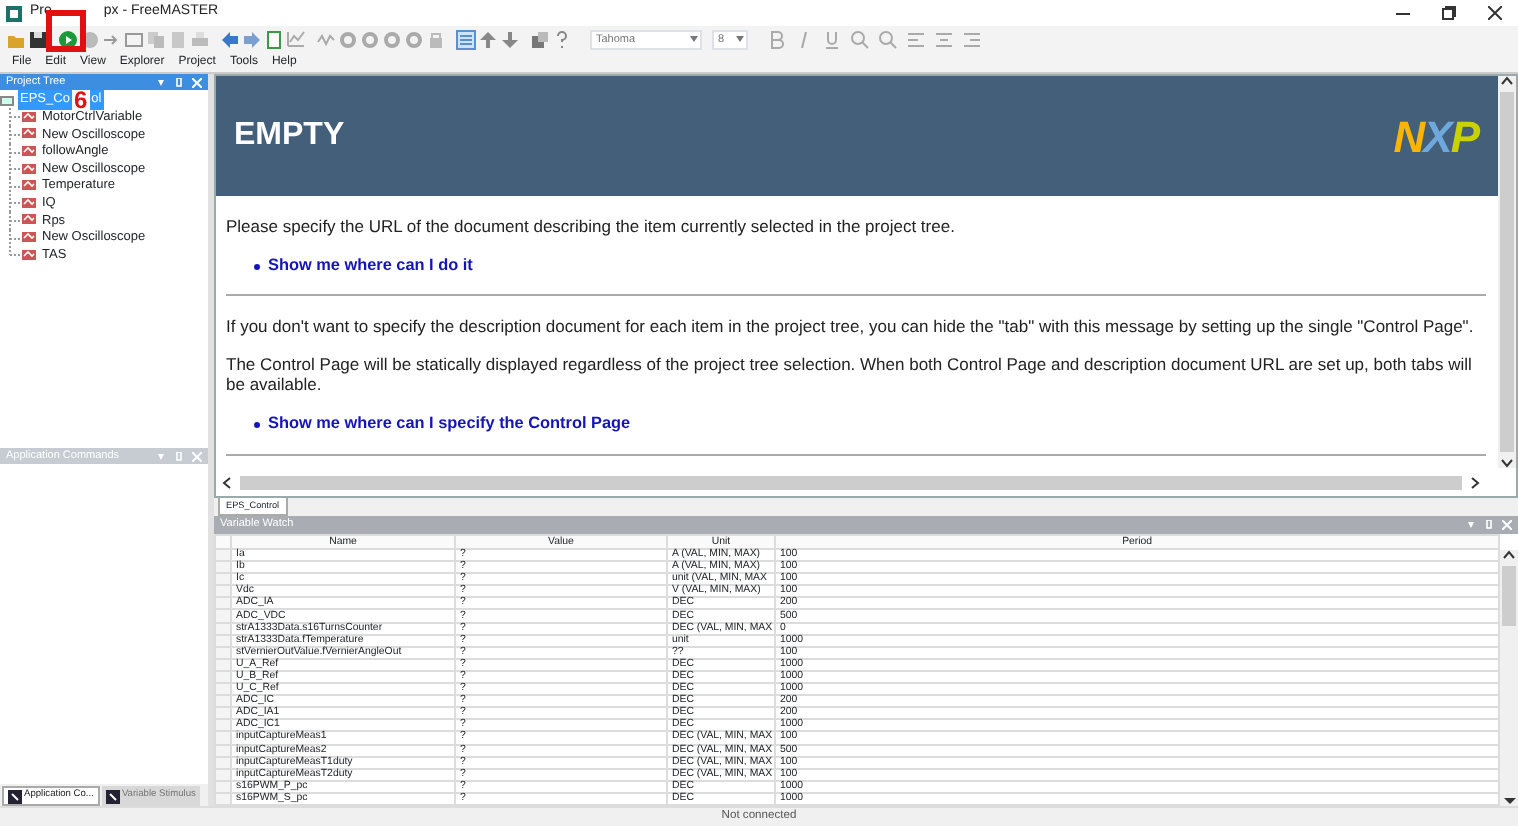 The width and height of the screenshot is (1518, 826). I want to click on zoom-in-icon, so click(860, 40).